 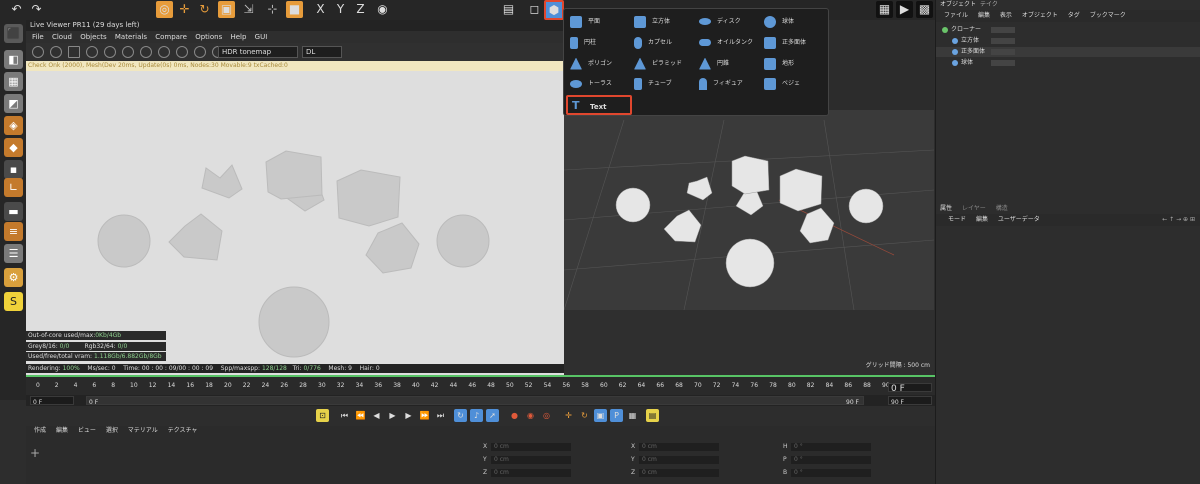 What do you see at coordinates (62, 430) in the screenshot?
I see `menu-mat-edit-jp: 編集` at bounding box center [62, 430].